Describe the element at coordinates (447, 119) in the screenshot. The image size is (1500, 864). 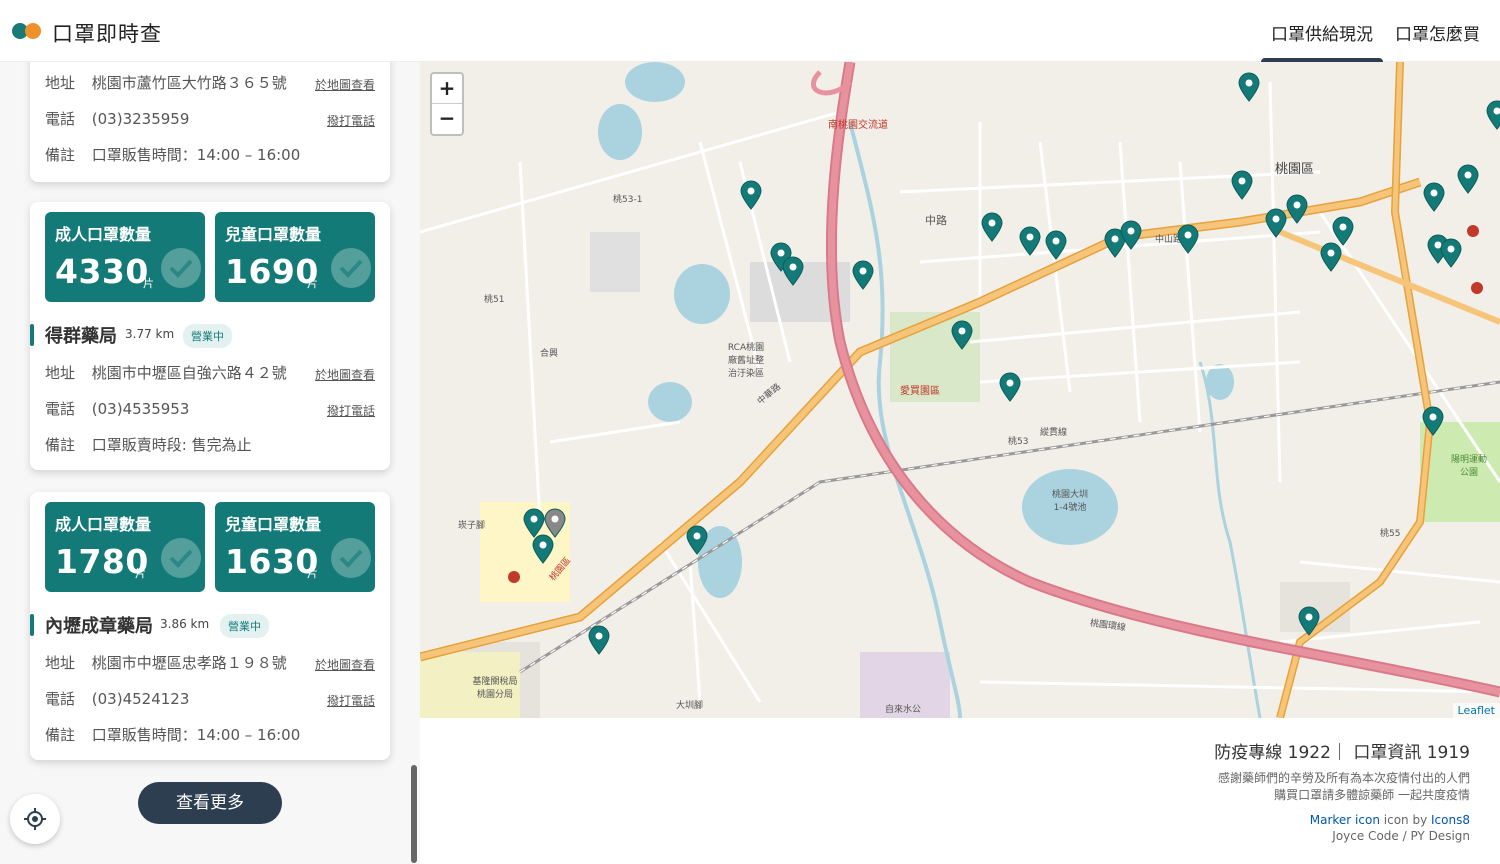
I see `zoom-out-button: −` at that location.